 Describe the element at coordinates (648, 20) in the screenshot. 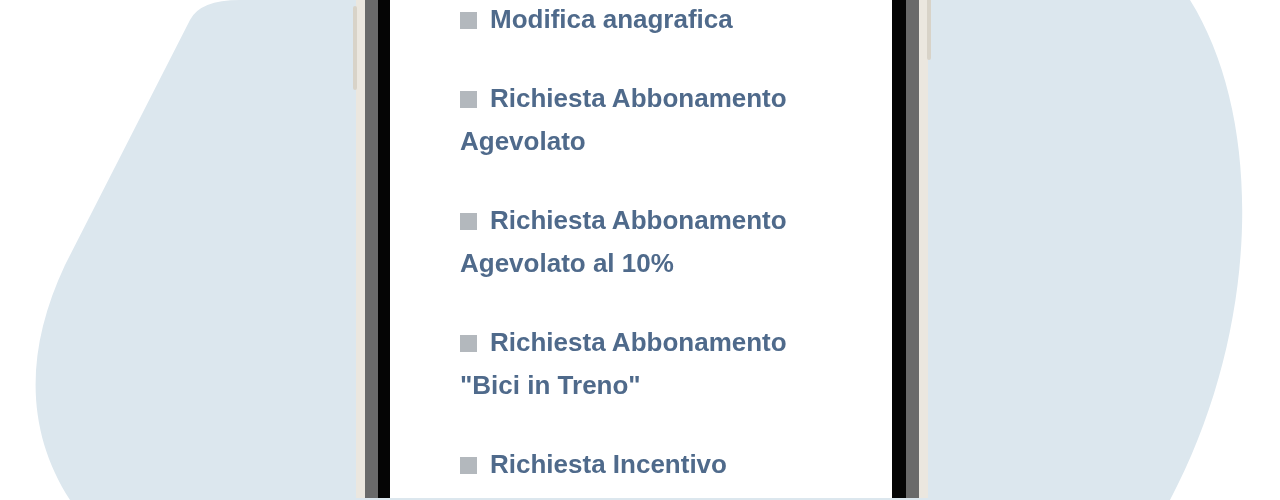

I see `menu-link: Modifica anagrafica` at that location.